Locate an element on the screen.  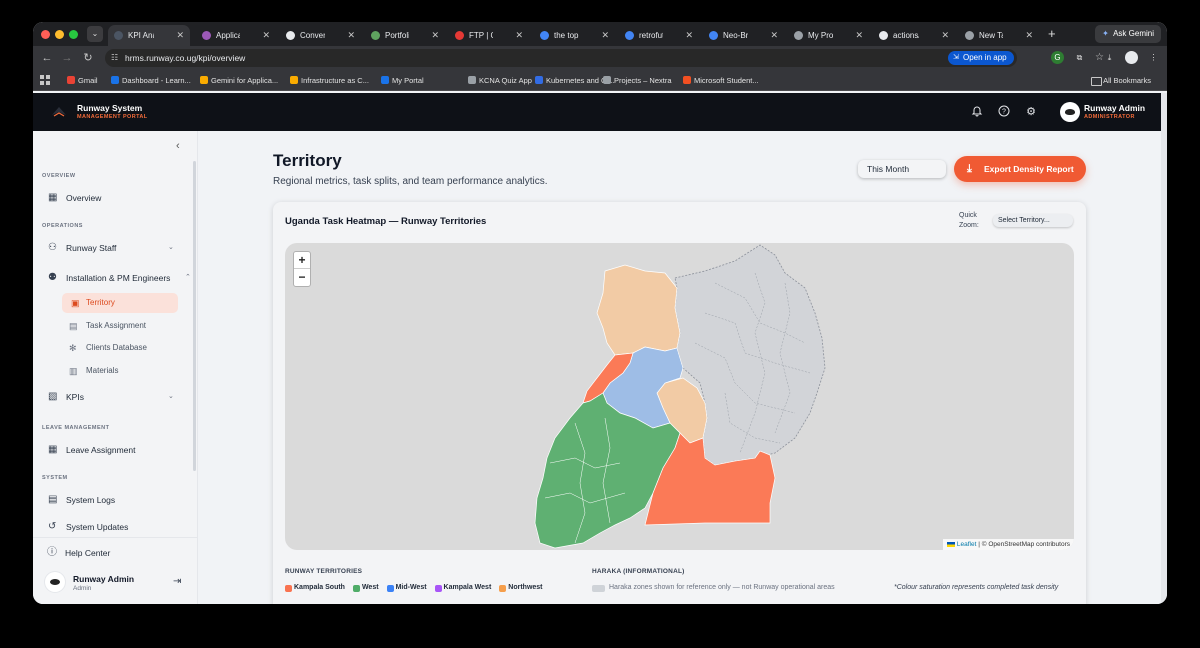
legend-label: Kampala West is located at coordinates (467, 587).